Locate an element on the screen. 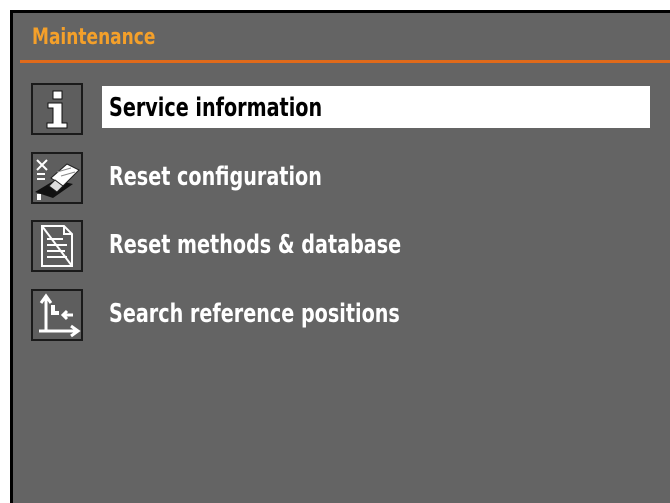 Image resolution: width=670 pixels, height=503 pixels. menu-item-reset-methods-database: Reset methods & database is located at coordinates (341, 246).